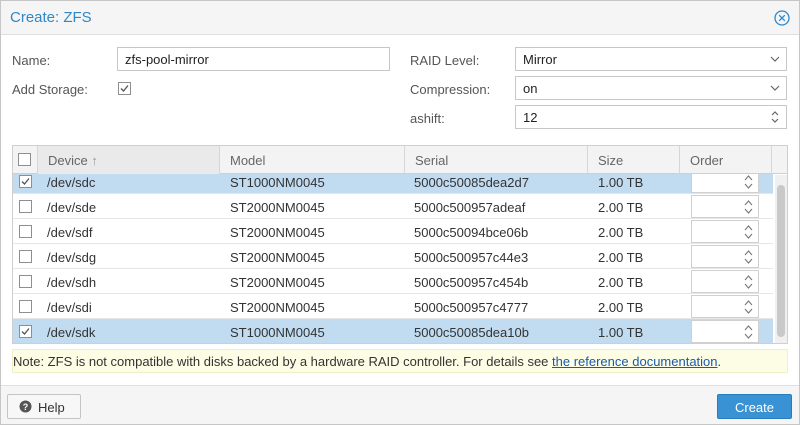  What do you see at coordinates (754, 406) in the screenshot?
I see `create-button: Create` at bounding box center [754, 406].